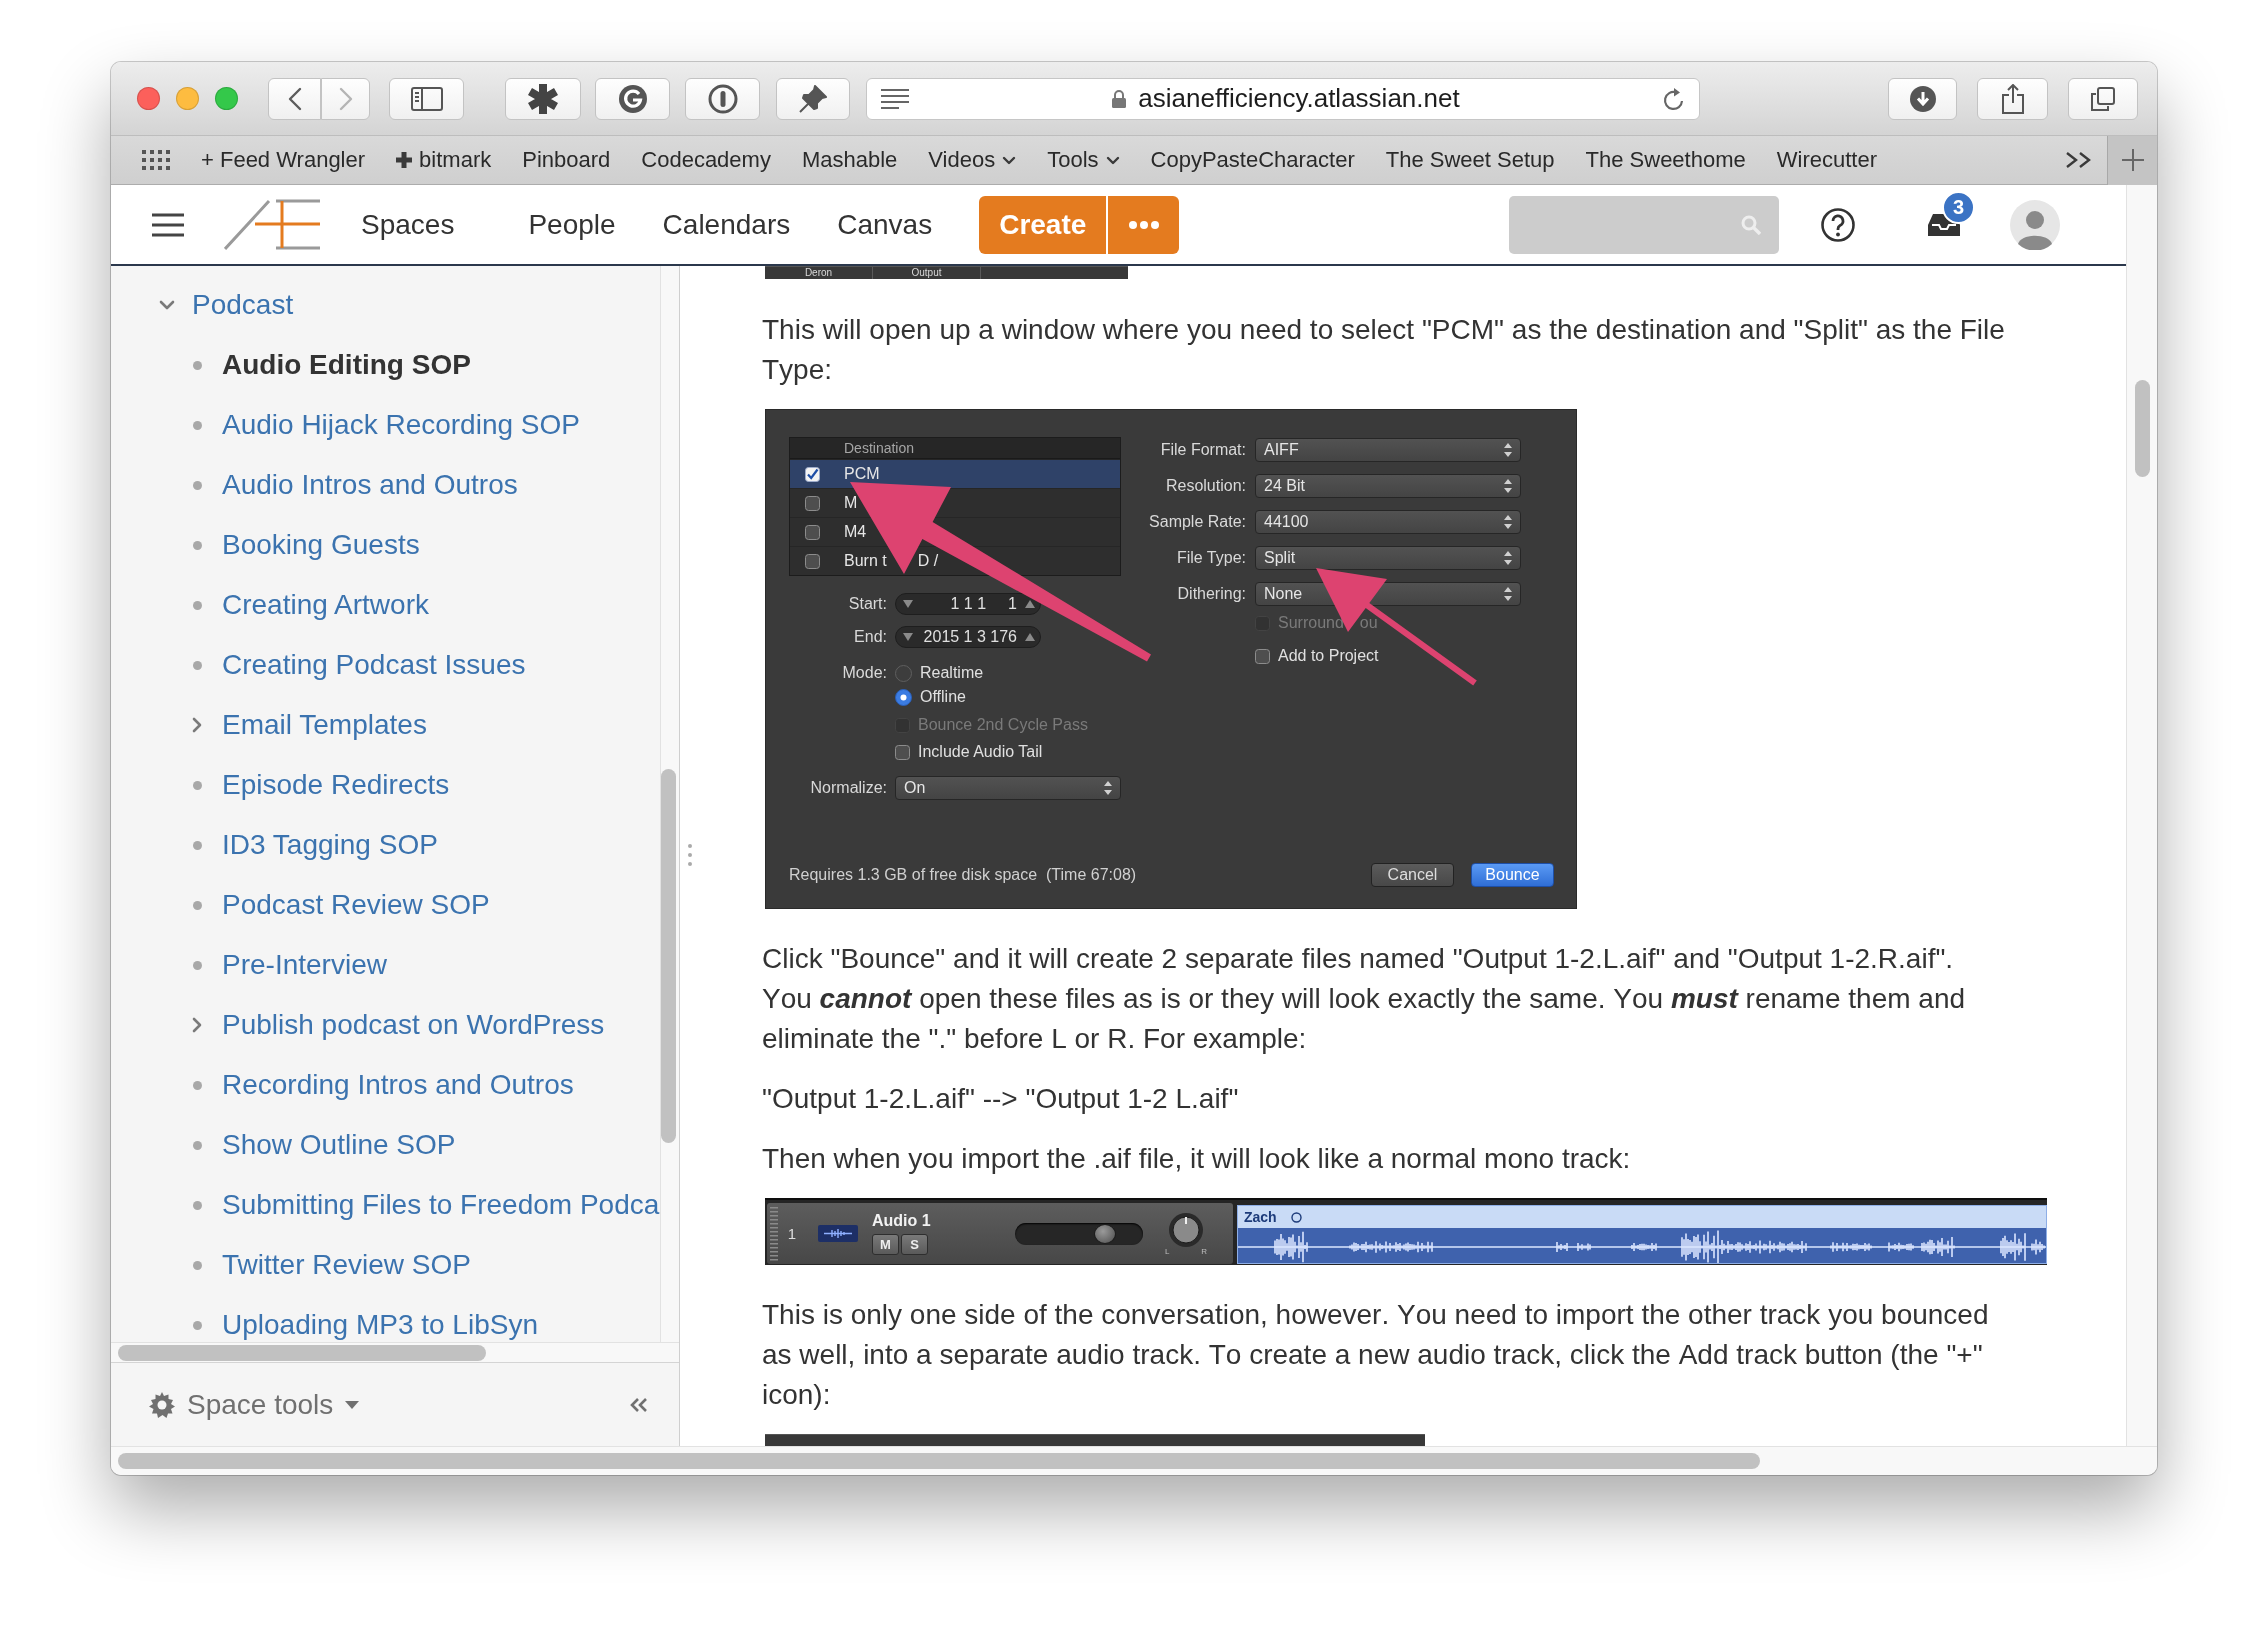 The height and width of the screenshot is (1636, 2268). What do you see at coordinates (690, 855) in the screenshot?
I see `drag-handle-icon` at bounding box center [690, 855].